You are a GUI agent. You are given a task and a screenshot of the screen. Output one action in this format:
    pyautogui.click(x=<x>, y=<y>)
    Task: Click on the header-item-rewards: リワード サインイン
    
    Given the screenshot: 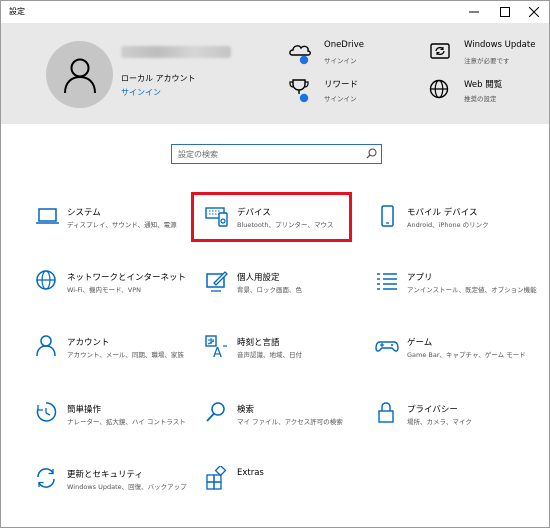 What is the action you would take?
    pyautogui.click(x=343, y=92)
    